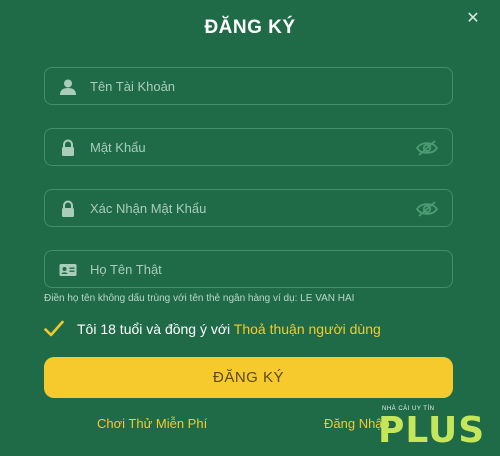 The width and height of the screenshot is (500, 456). I want to click on terms-link: Thoả thuận người dùng, so click(307, 329).